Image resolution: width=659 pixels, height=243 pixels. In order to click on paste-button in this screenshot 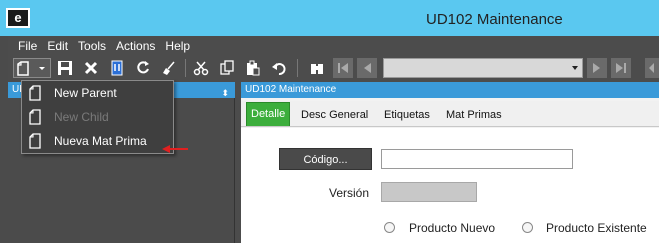, I will do `click(253, 68)`.